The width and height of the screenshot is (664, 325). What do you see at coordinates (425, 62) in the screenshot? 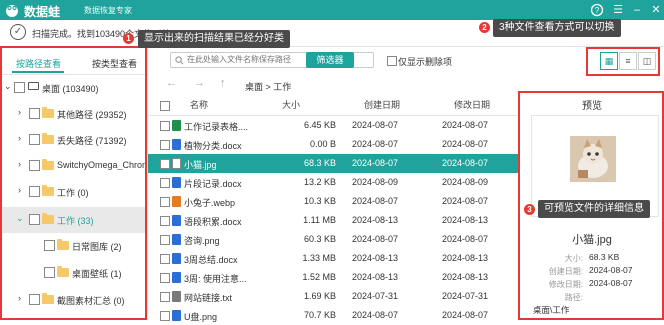
I see `show-deleted-label: 仅显示删除项` at bounding box center [425, 62].